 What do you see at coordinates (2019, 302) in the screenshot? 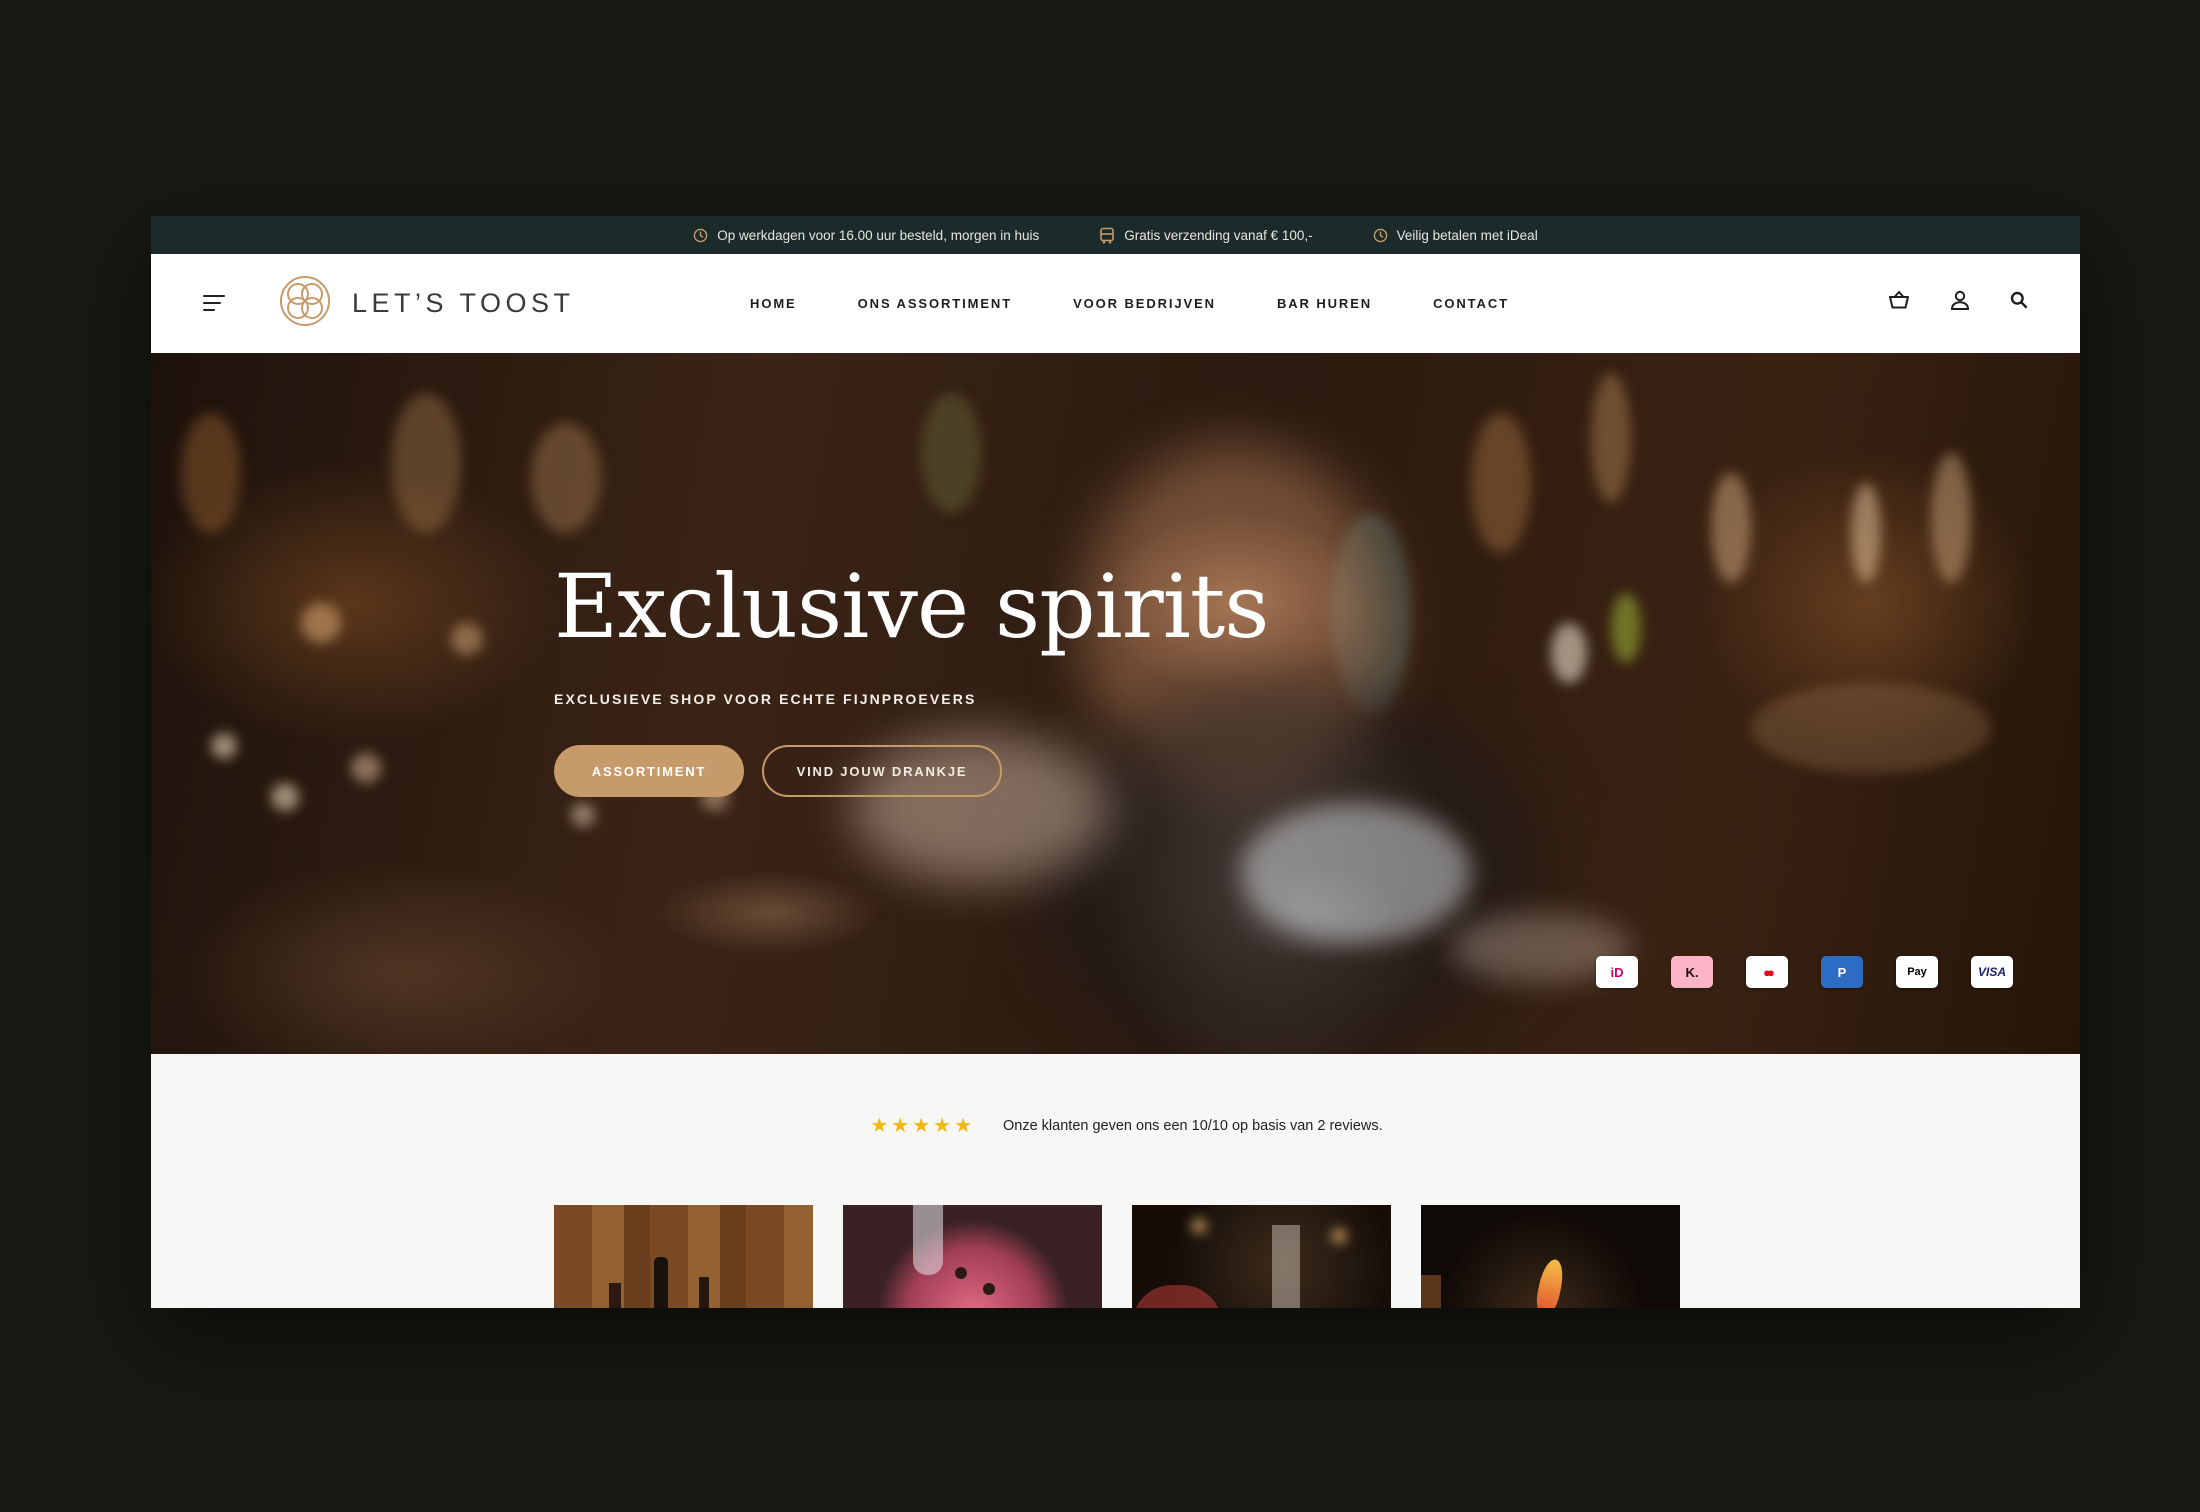
I see `search-icon` at bounding box center [2019, 302].